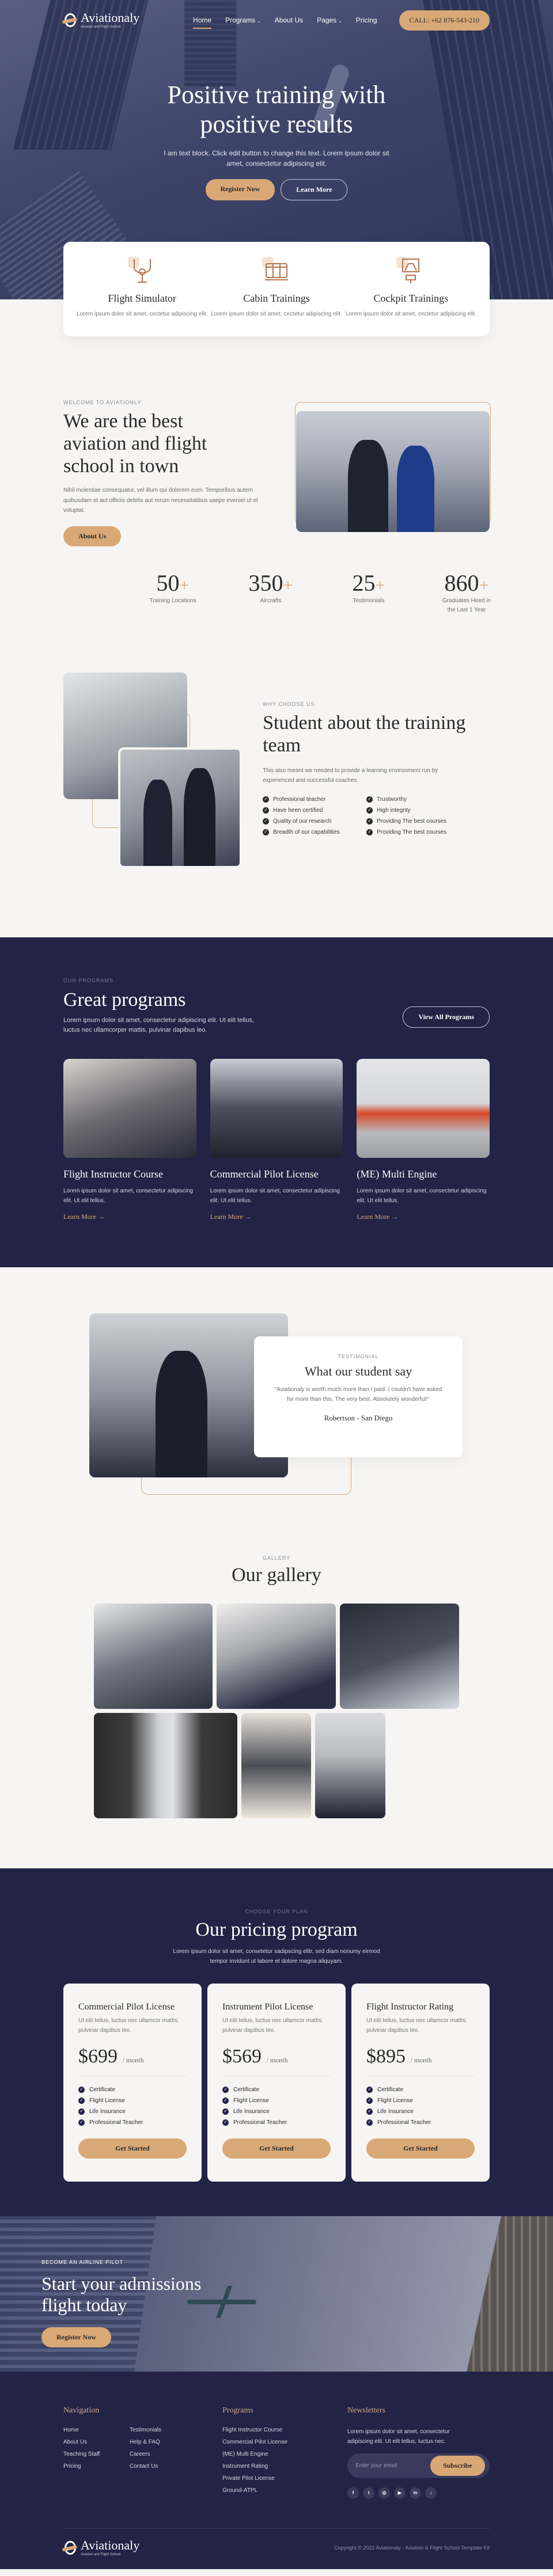 The height and width of the screenshot is (2576, 553). I want to click on stat-value: 25, so click(364, 582).